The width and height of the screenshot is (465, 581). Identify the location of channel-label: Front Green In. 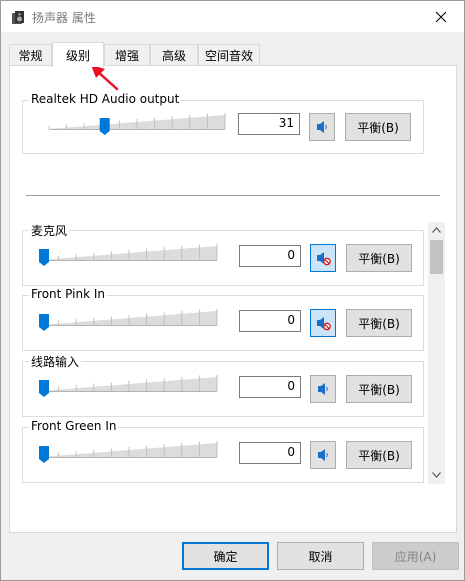
(74, 426).